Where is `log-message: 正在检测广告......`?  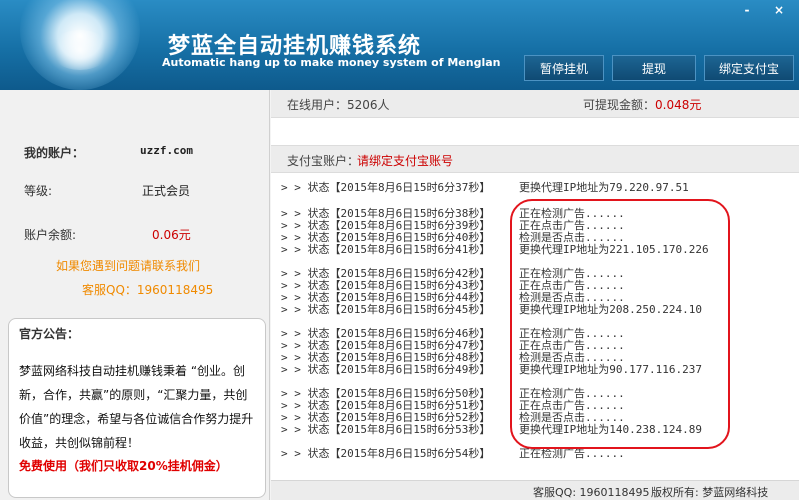 log-message: 正在检测广告...... is located at coordinates (572, 453).